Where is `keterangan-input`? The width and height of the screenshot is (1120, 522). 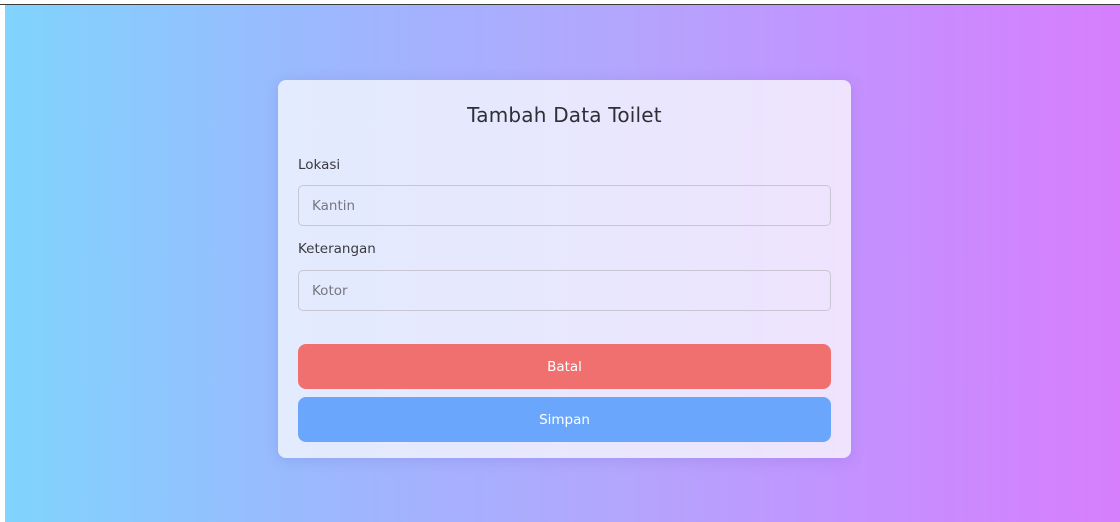
keterangan-input is located at coordinates (564, 290).